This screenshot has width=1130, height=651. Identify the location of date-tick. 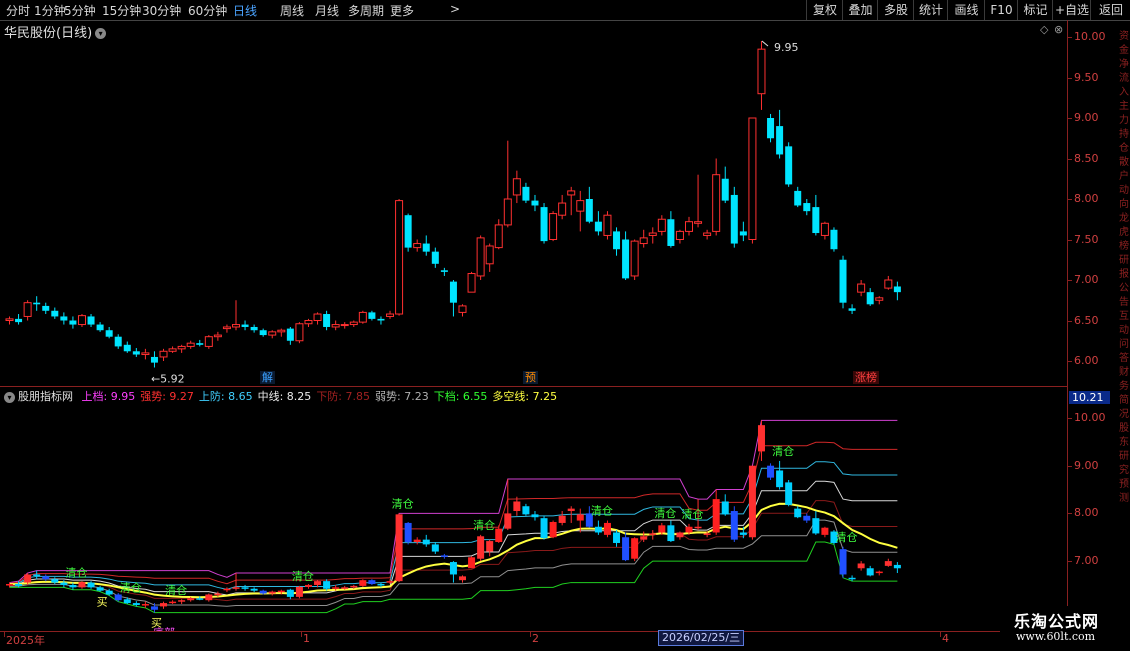
(301, 634).